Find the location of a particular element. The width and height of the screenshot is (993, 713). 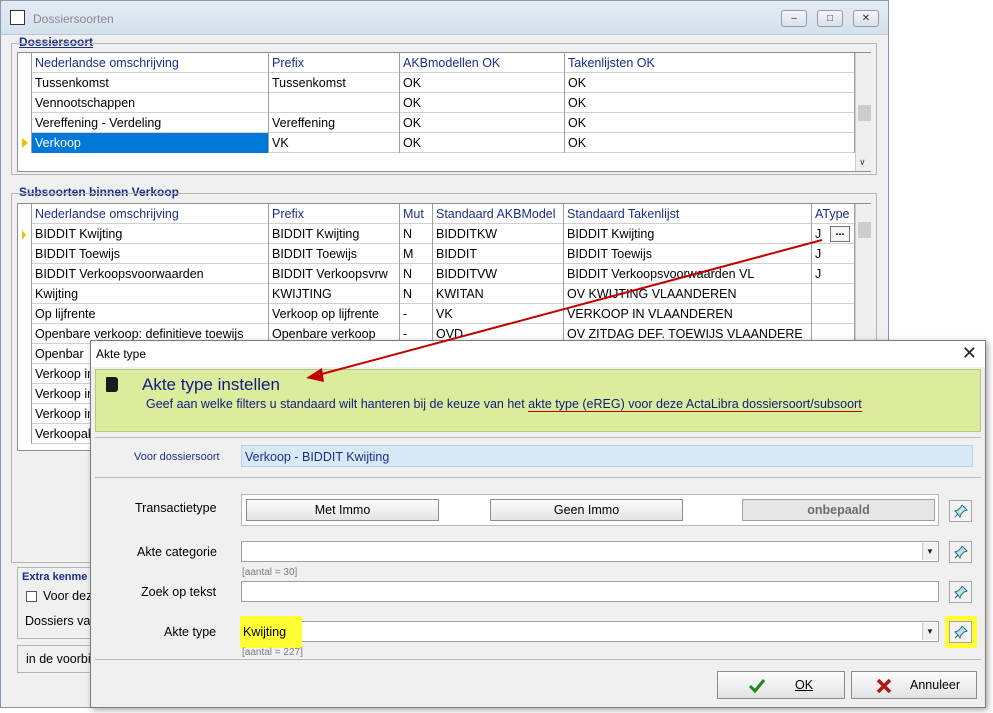

annotation-arrowhead is located at coordinates (315, 375).